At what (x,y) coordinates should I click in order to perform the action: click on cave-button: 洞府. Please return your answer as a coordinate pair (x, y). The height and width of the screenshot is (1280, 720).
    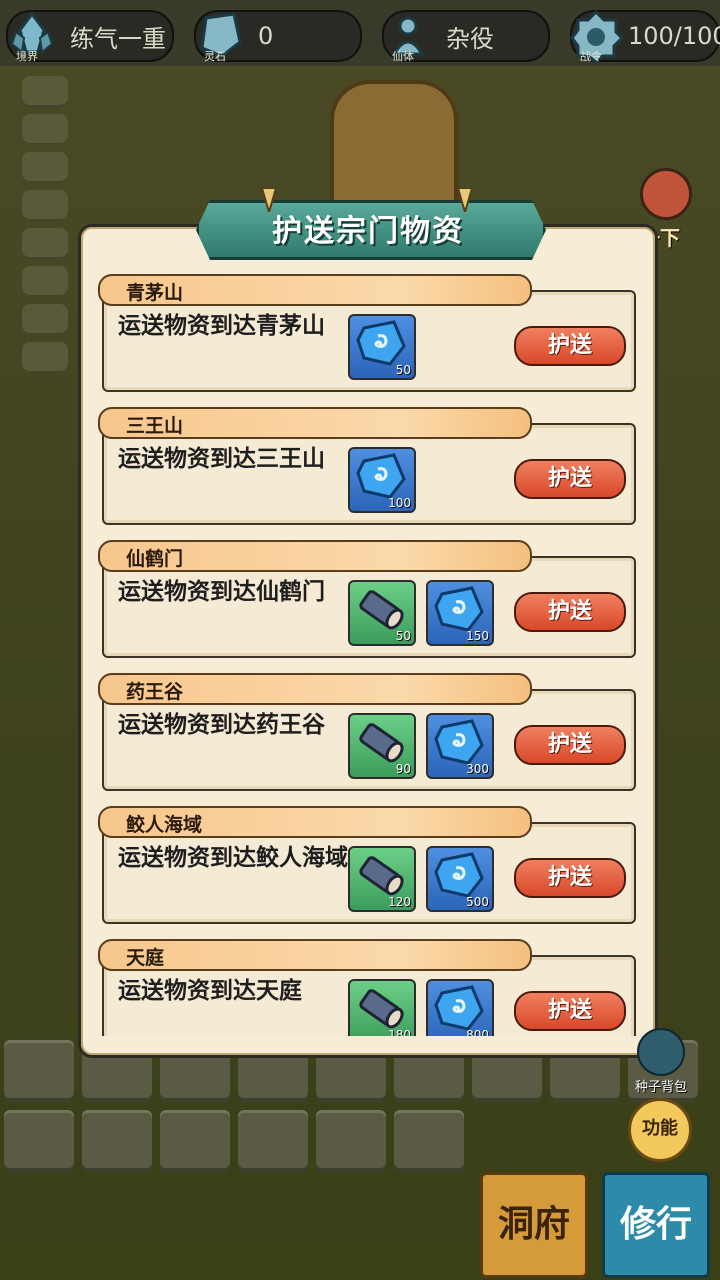
    Looking at the image, I should click on (534, 1225).